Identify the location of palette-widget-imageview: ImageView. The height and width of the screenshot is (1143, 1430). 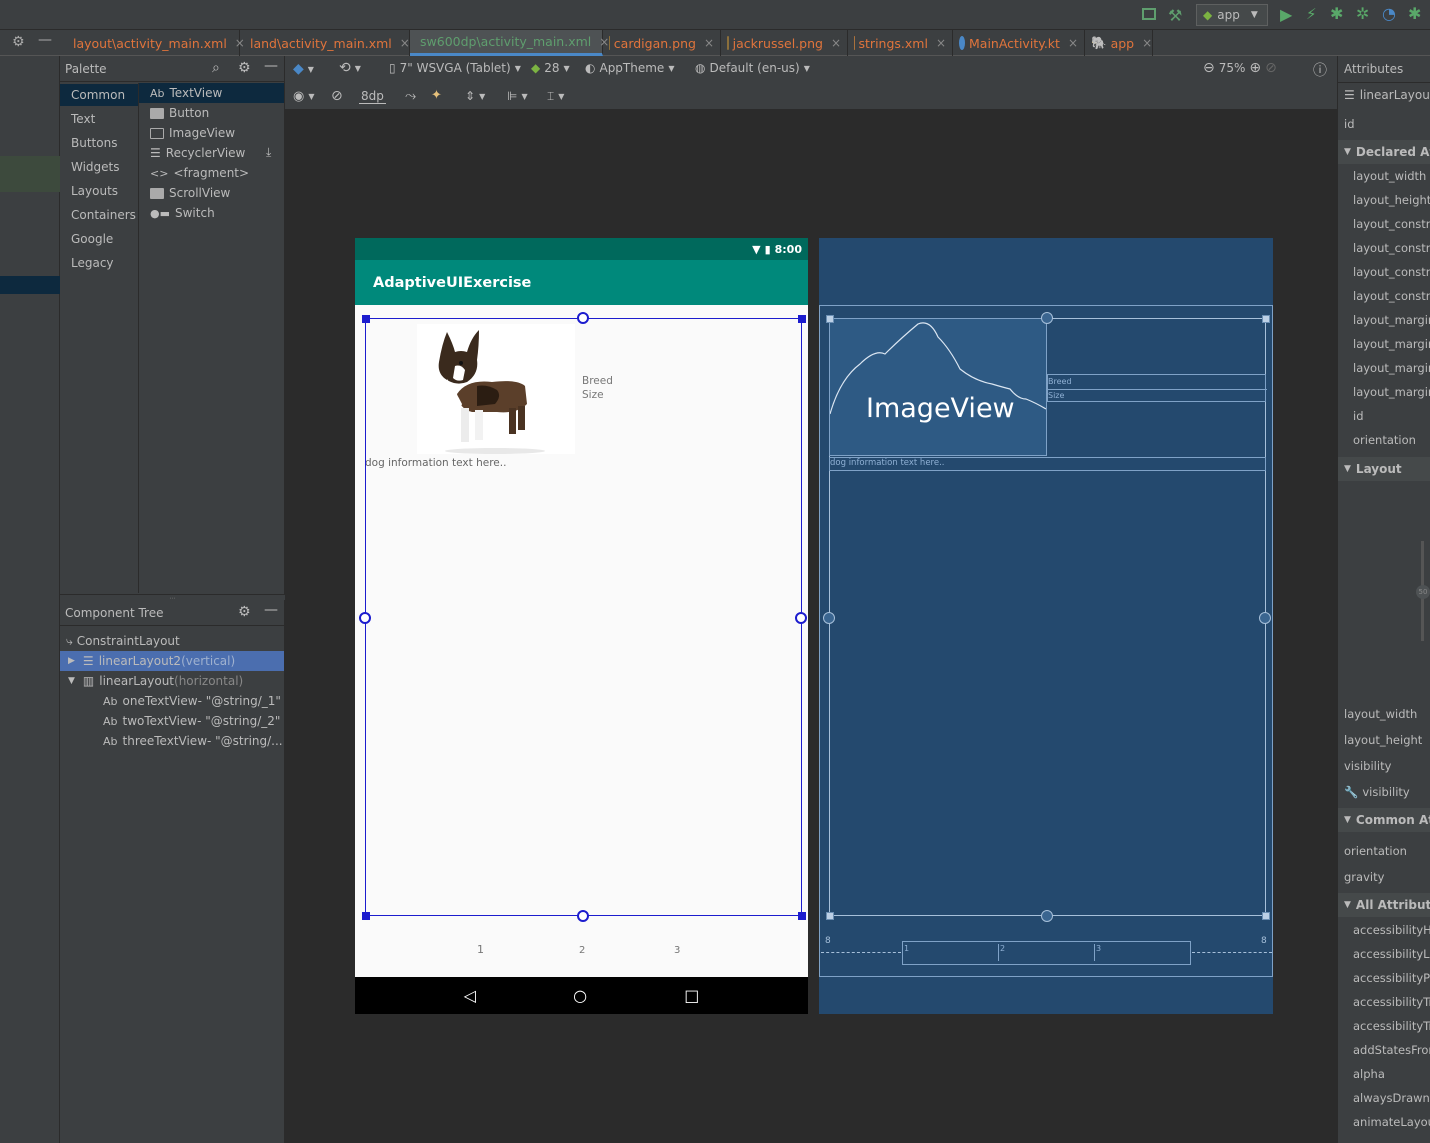
(192, 133).